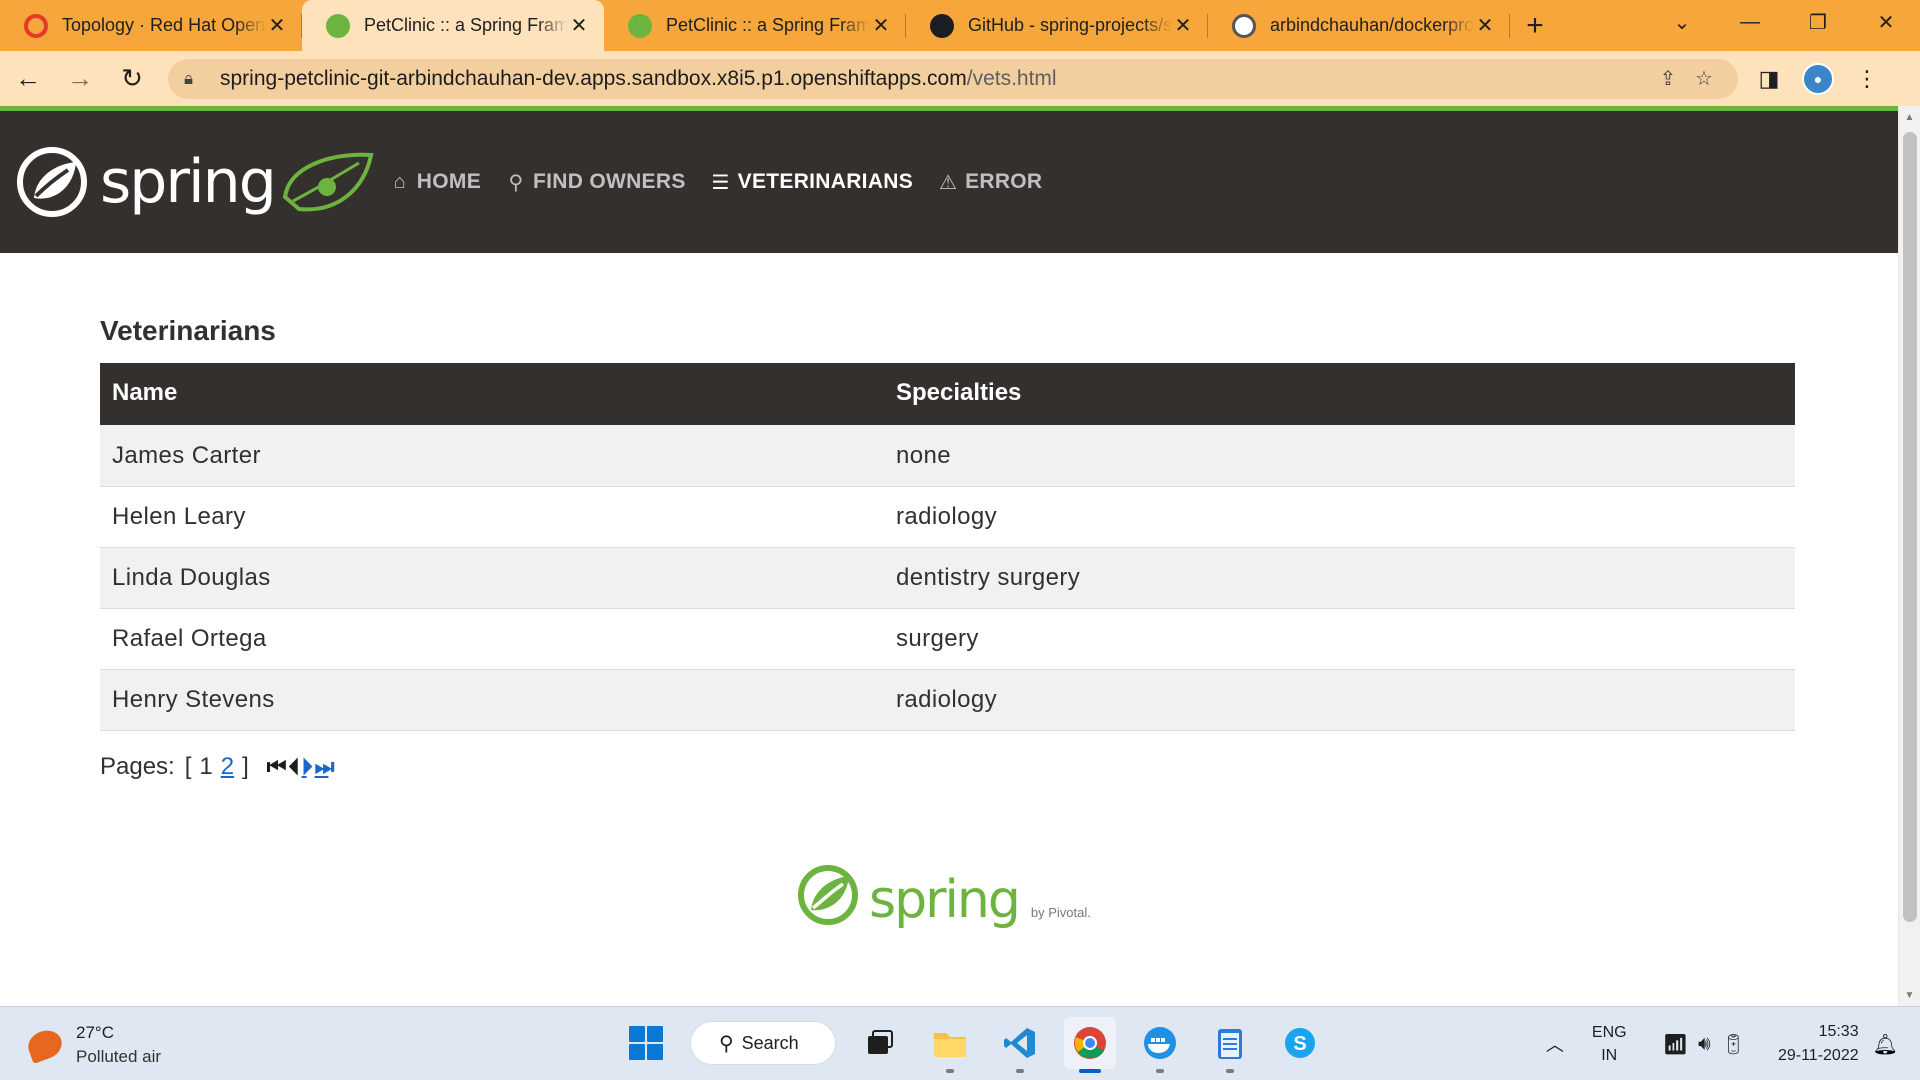 Image resolution: width=1920 pixels, height=1080 pixels. I want to click on chrome-app, so click(1090, 1045).